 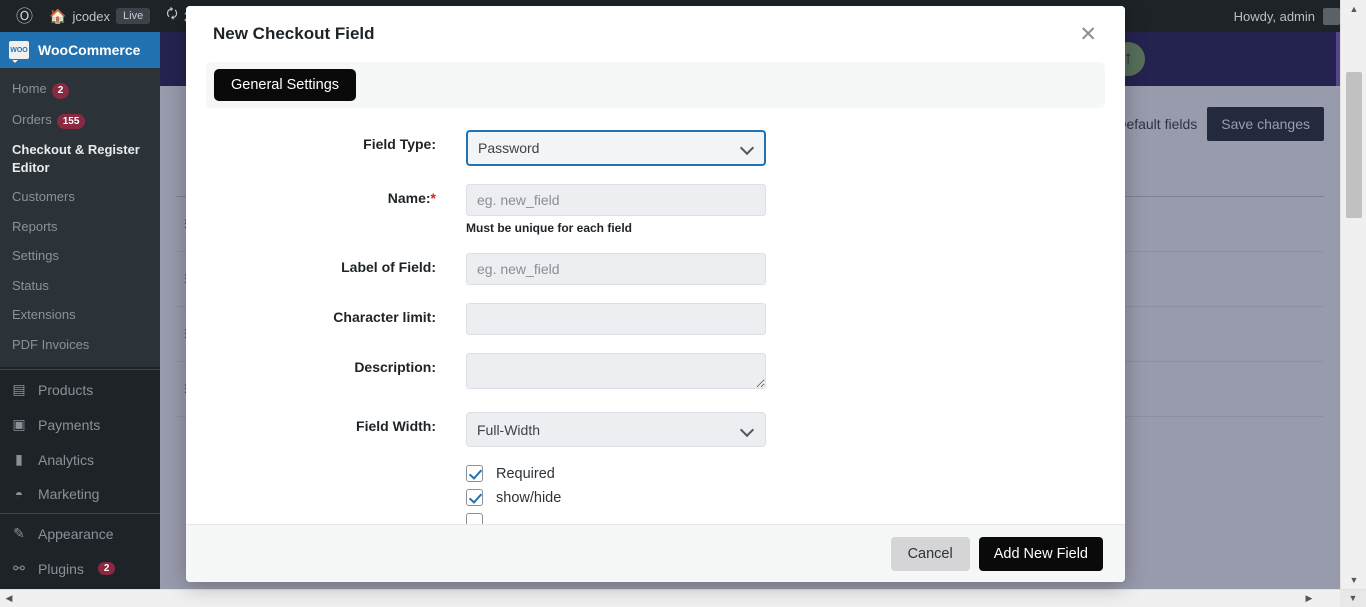 I want to click on field-width-label: Field Width:, so click(x=396, y=426).